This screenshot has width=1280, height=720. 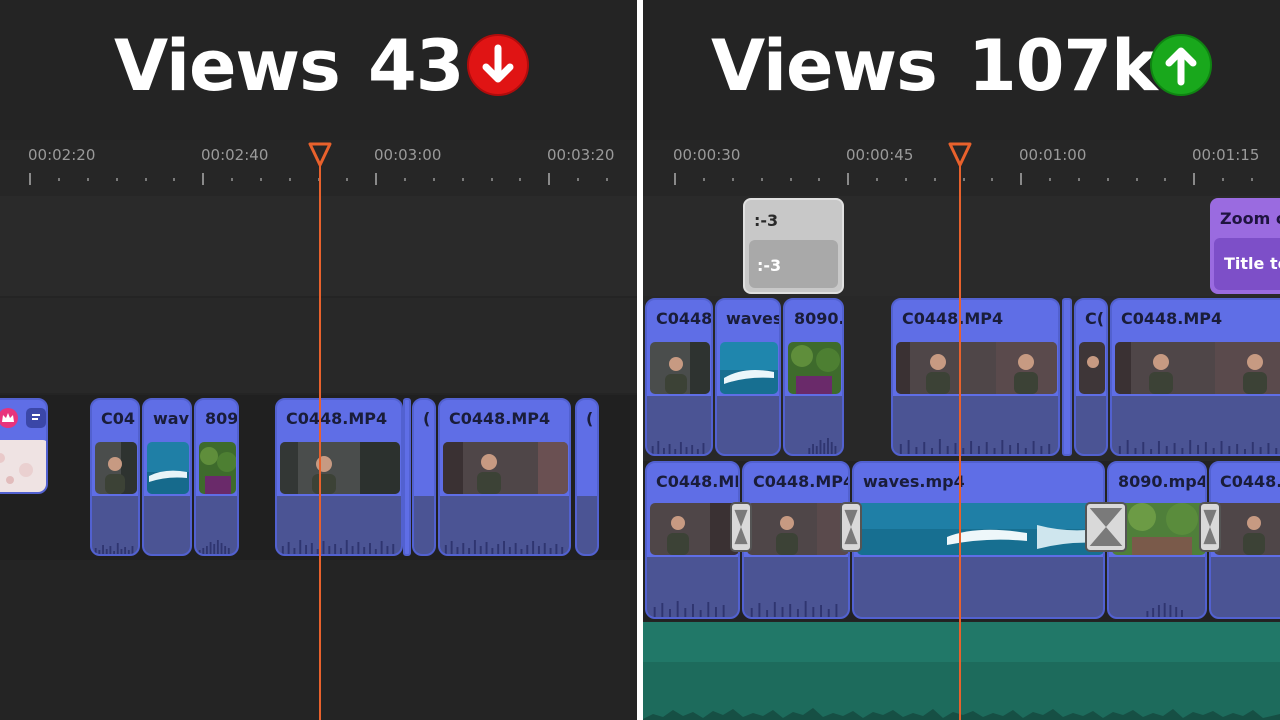 I want to click on clip-name: Zoom c, so click(x=1250, y=218).